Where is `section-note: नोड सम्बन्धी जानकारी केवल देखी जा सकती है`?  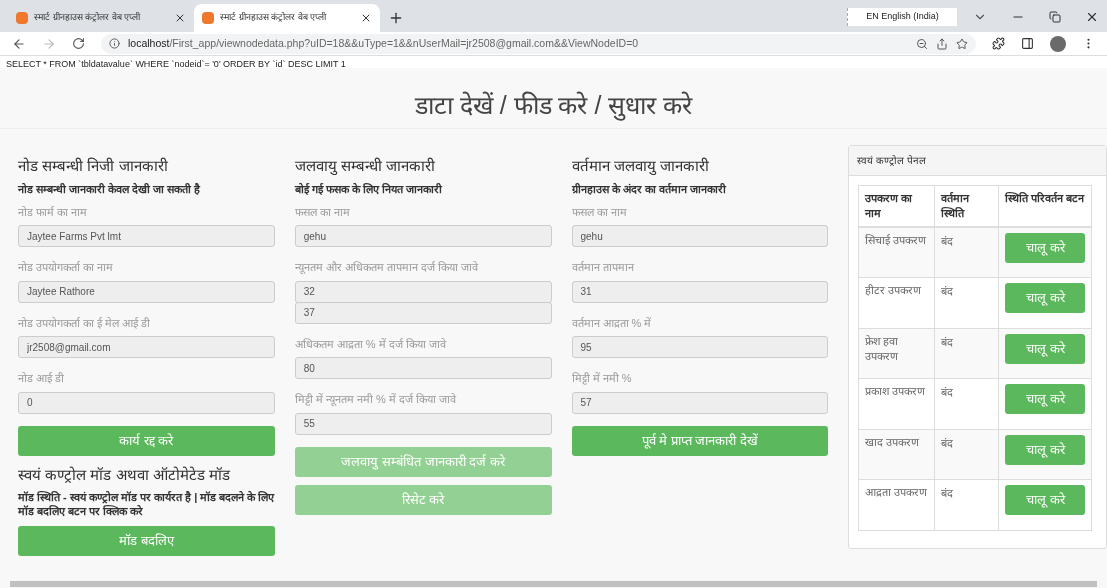 section-note: नोड सम्बन्धी जानकारी केवल देखी जा सकती है is located at coordinates (110, 188).